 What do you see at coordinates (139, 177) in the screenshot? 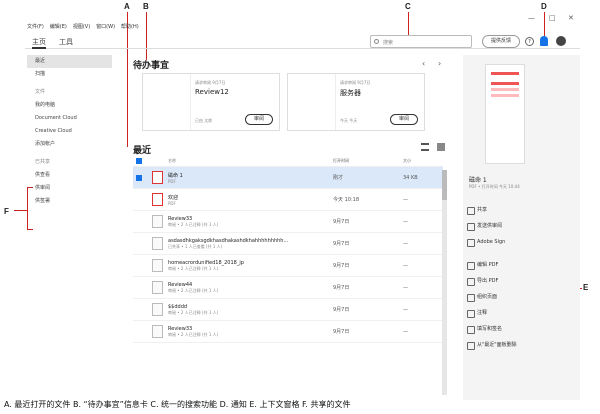
I see `row-checkbox` at bounding box center [139, 177].